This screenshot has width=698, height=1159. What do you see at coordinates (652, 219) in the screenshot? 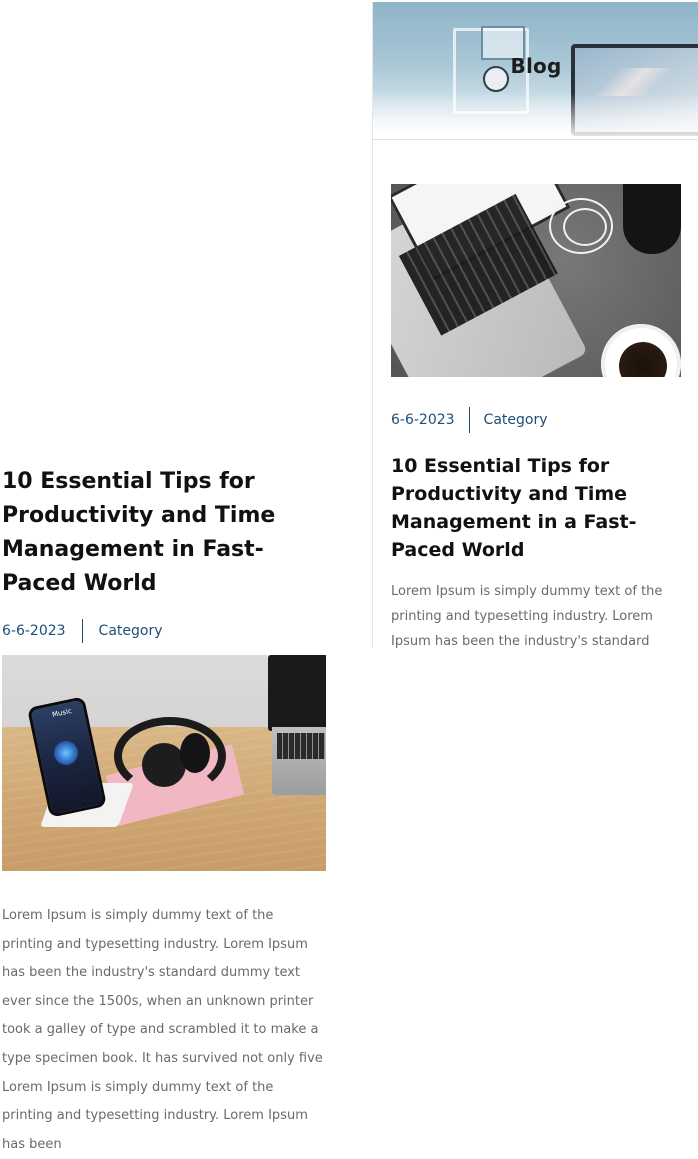
I see `pen-holder` at bounding box center [652, 219].